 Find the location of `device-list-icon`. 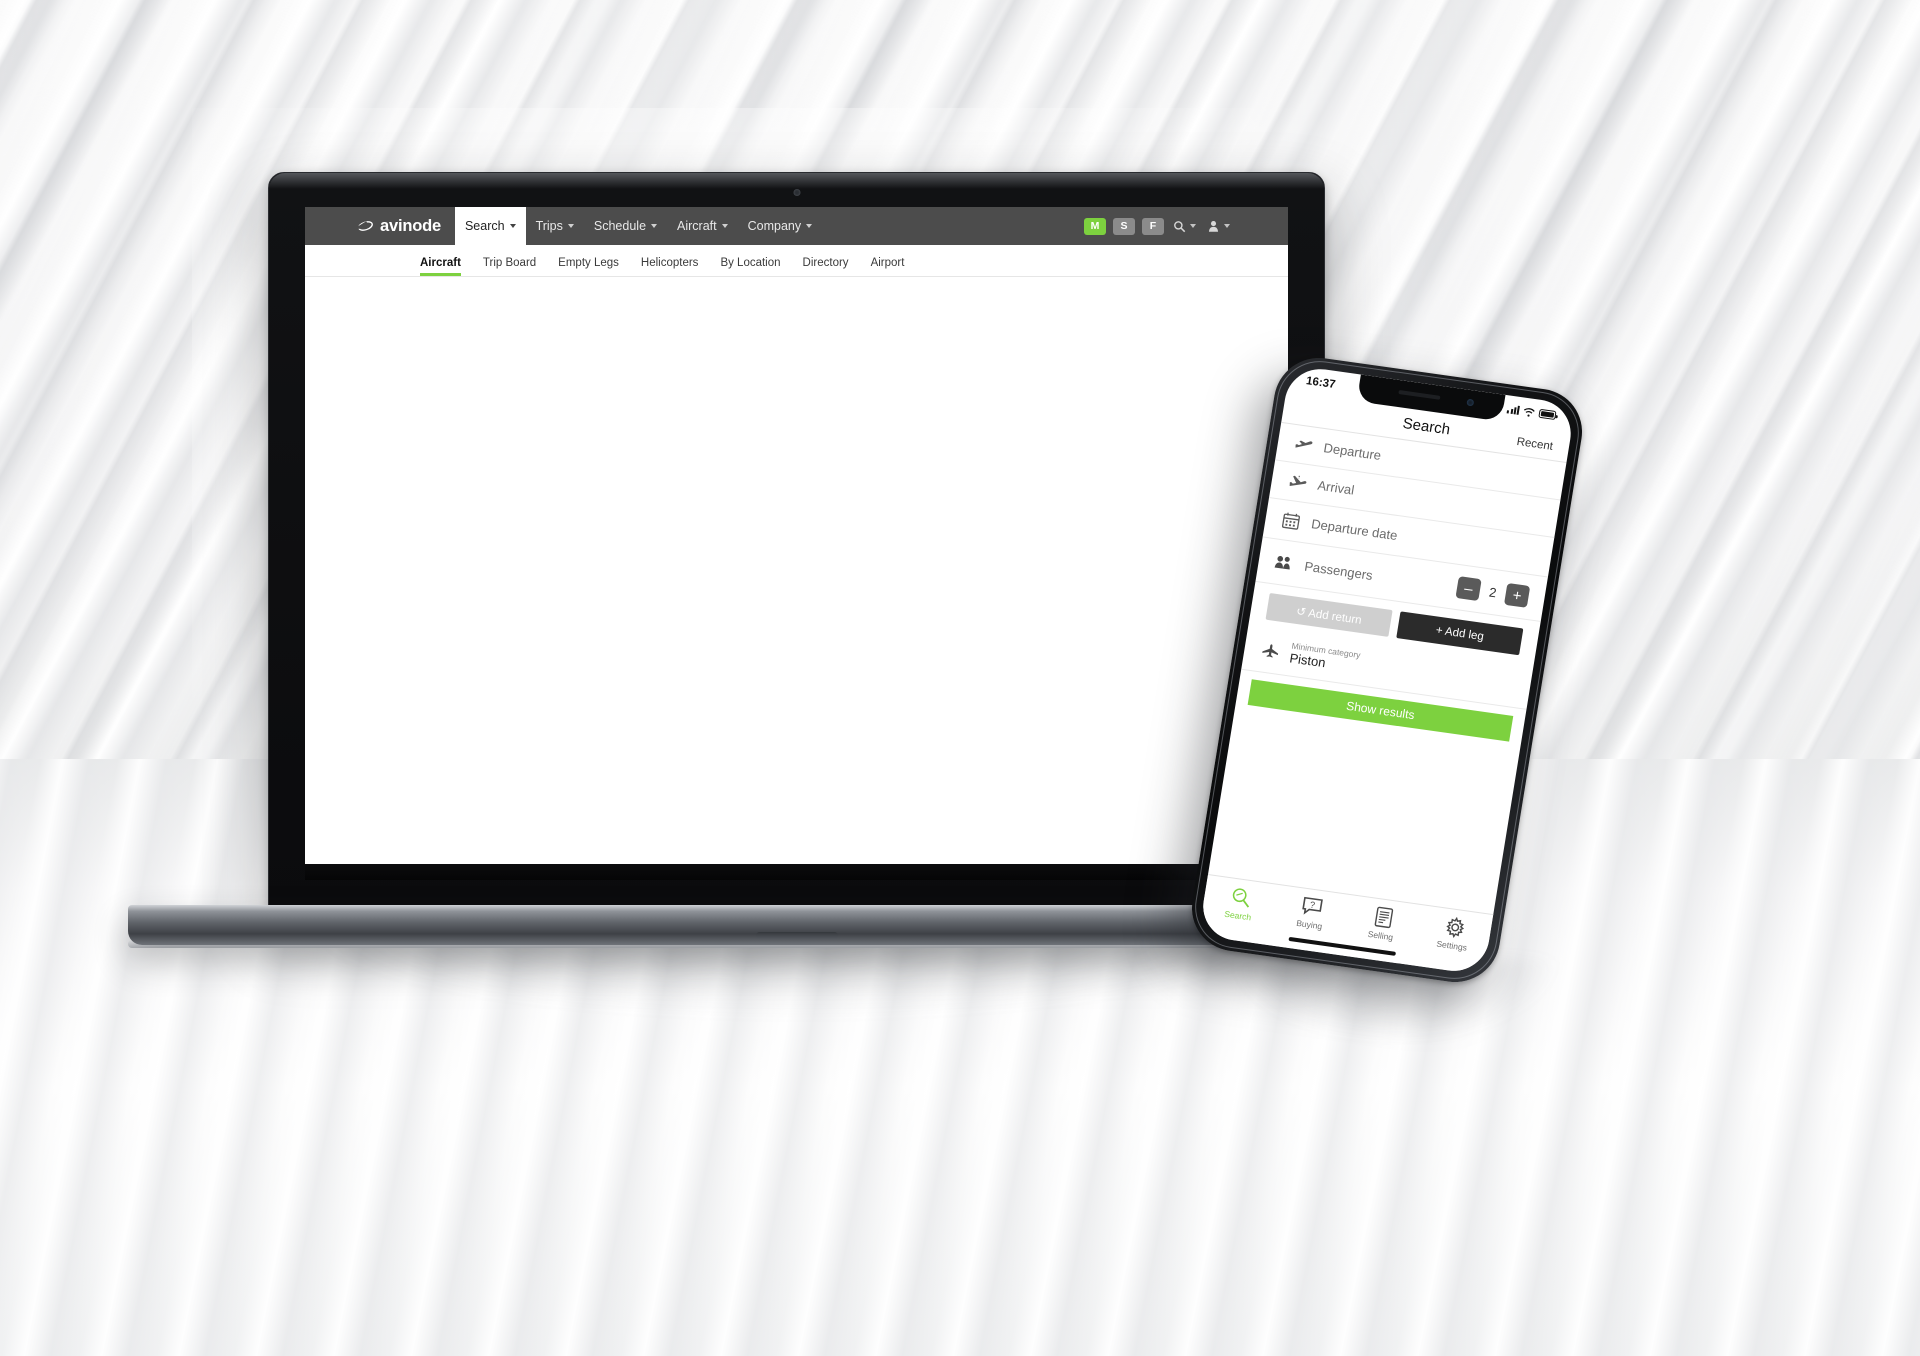

device-list-icon is located at coordinates (1383, 917).